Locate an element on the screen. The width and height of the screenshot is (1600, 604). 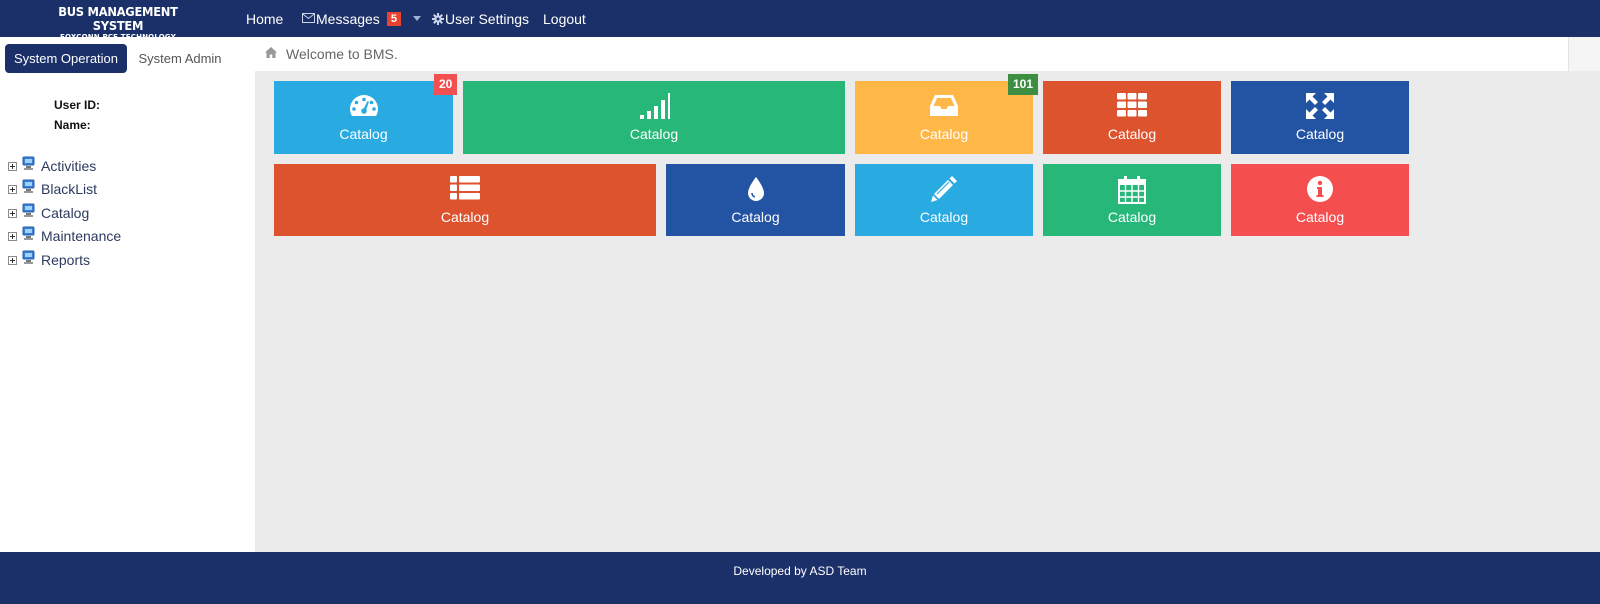
notification-badge: 20 is located at coordinates (446, 84).